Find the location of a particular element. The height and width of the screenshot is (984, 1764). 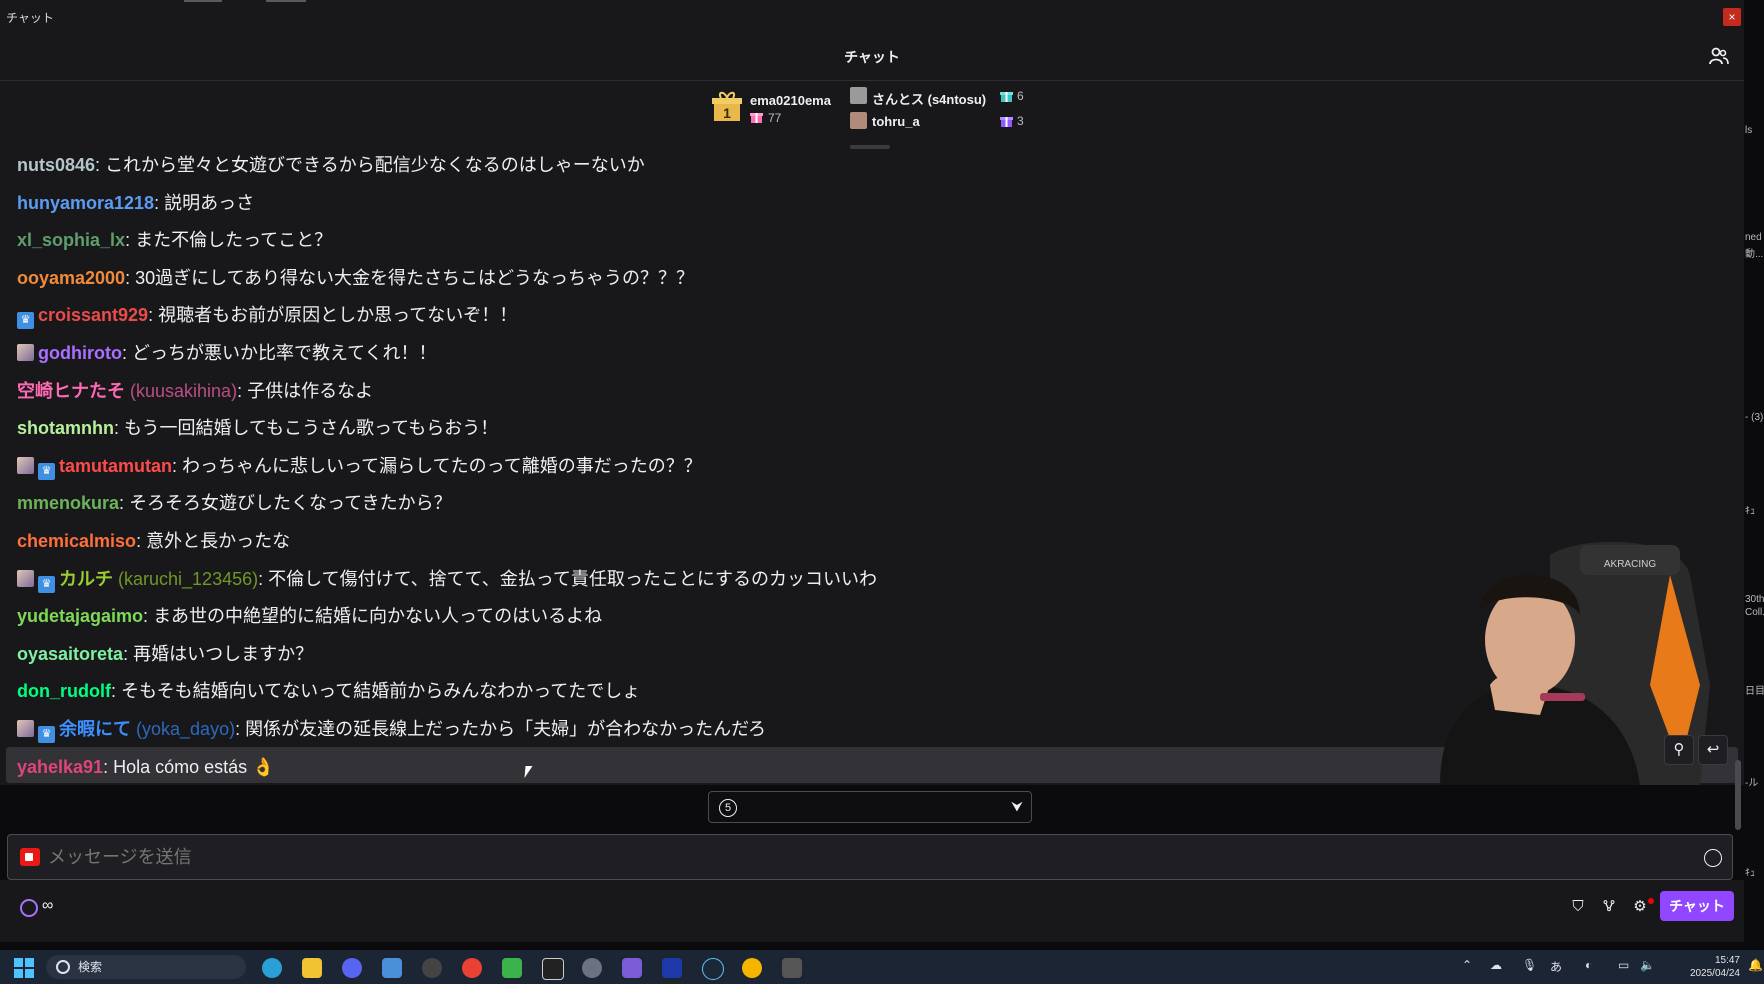

chat-message: 空崎ヒナたそ (kuusakihina): 子供は作るなよ is located at coordinates (191, 391).